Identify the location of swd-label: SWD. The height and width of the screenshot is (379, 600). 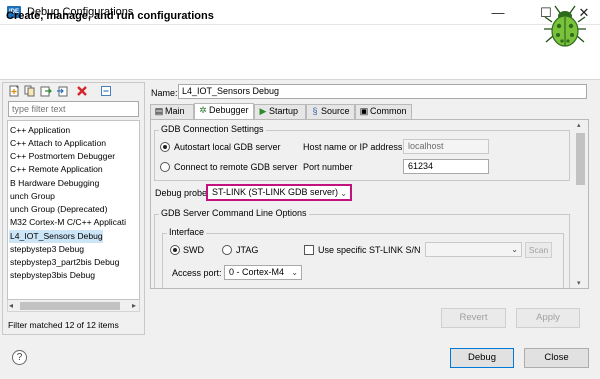
(193, 250).